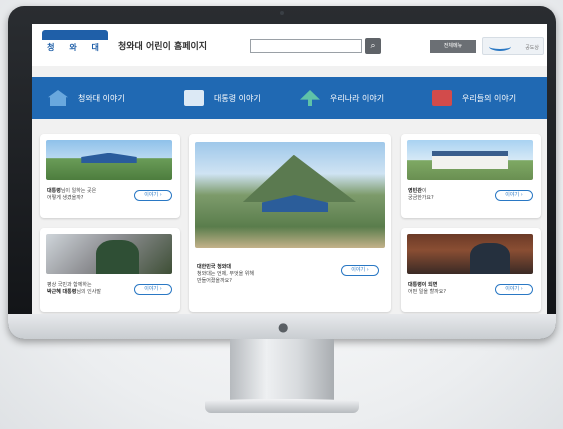 The width and height of the screenshot is (563, 429). What do you see at coordinates (282, 406) in the screenshot?
I see `monitor-base` at bounding box center [282, 406].